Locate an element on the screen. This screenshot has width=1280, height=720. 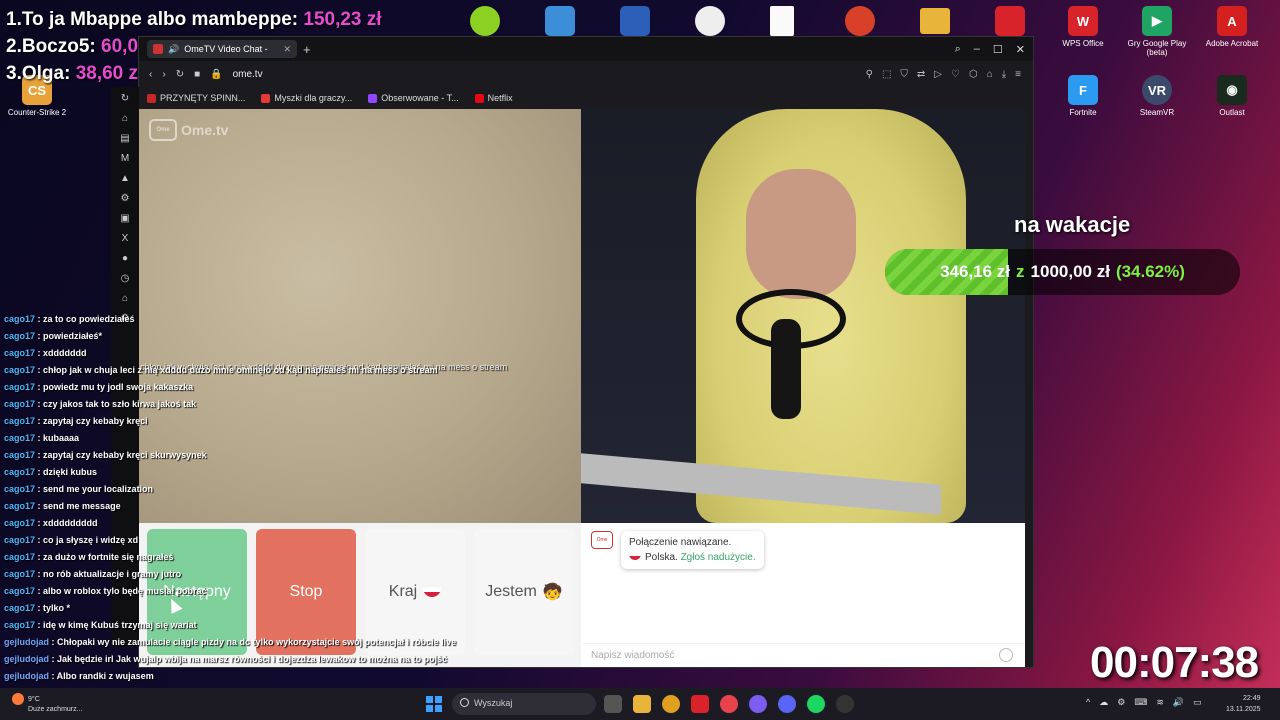
app-icon is located at coordinates (758, 704).